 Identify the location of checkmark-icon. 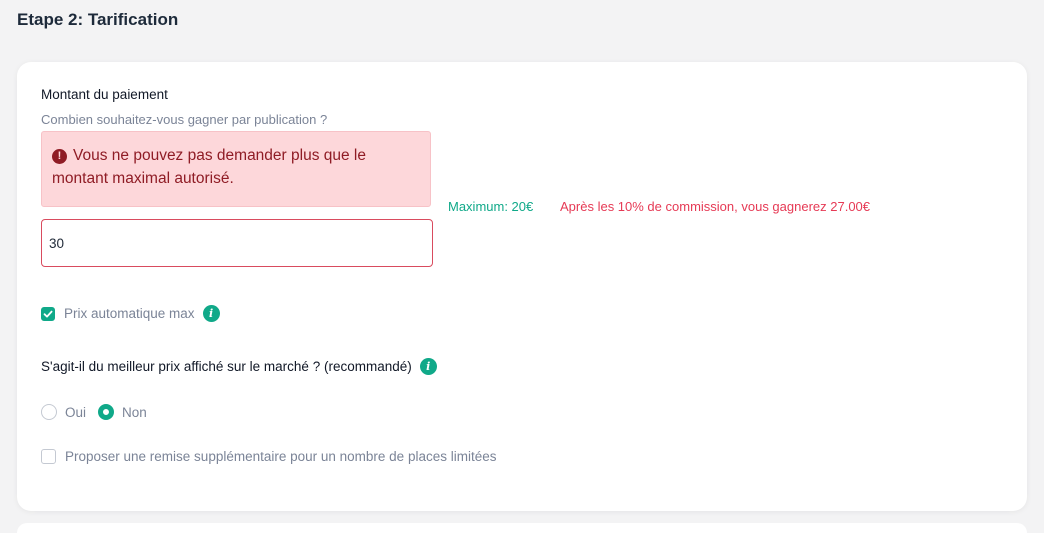
(48, 313).